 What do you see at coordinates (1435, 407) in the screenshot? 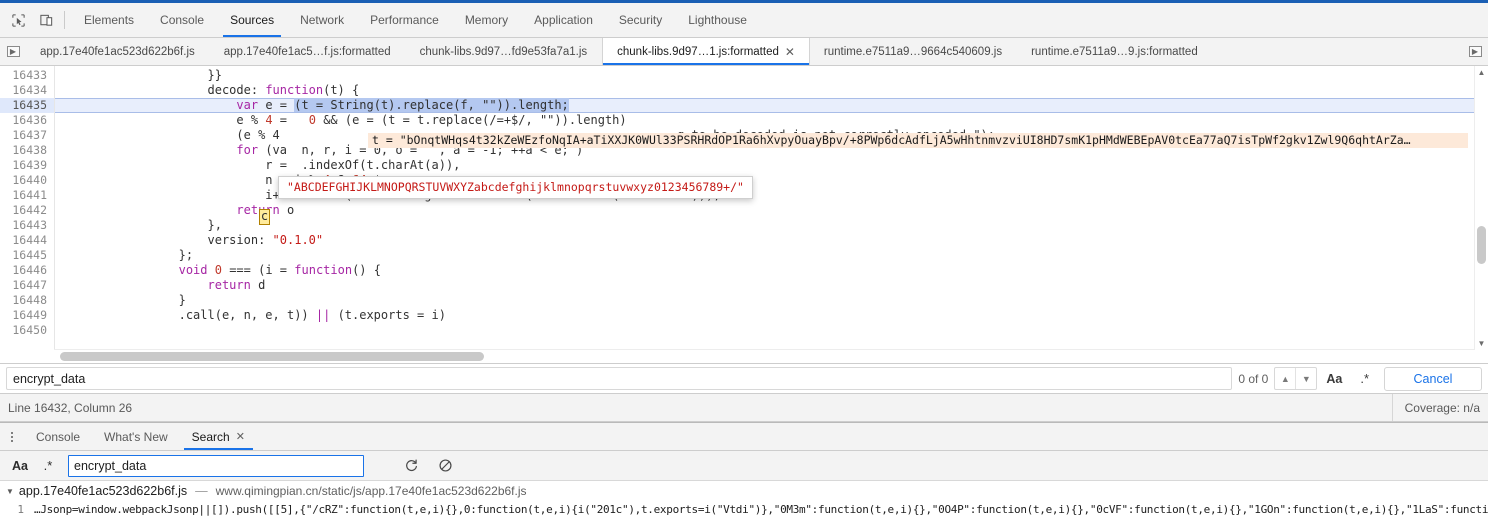
I see `coverage-label: Coverage: n/a` at bounding box center [1435, 407].